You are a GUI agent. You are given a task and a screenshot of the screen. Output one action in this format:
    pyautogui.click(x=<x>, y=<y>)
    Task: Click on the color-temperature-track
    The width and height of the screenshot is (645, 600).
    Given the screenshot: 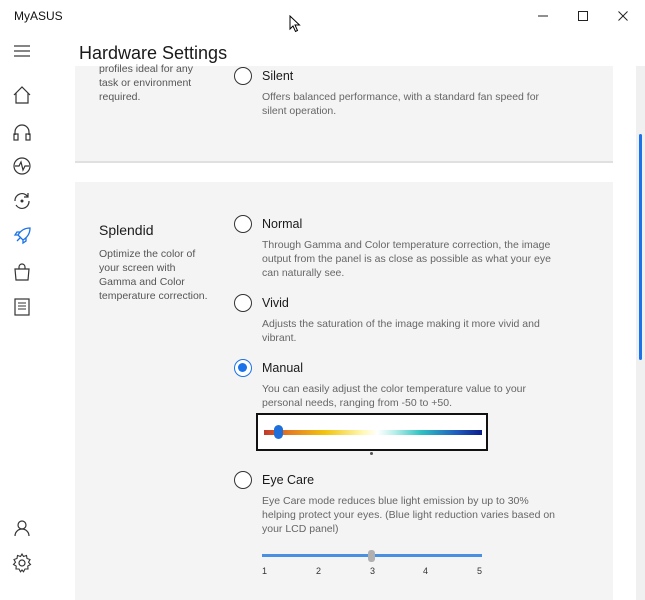 What is the action you would take?
    pyautogui.click(x=373, y=432)
    